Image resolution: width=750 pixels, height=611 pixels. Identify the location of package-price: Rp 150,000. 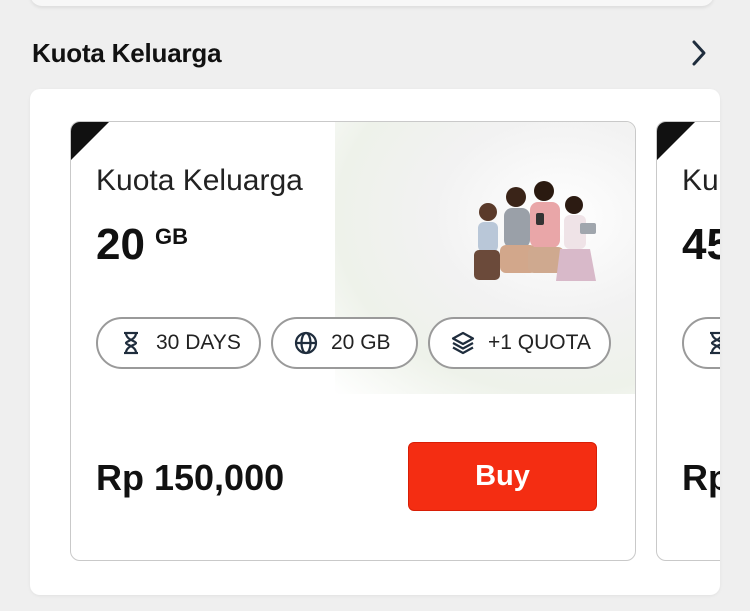
(190, 477).